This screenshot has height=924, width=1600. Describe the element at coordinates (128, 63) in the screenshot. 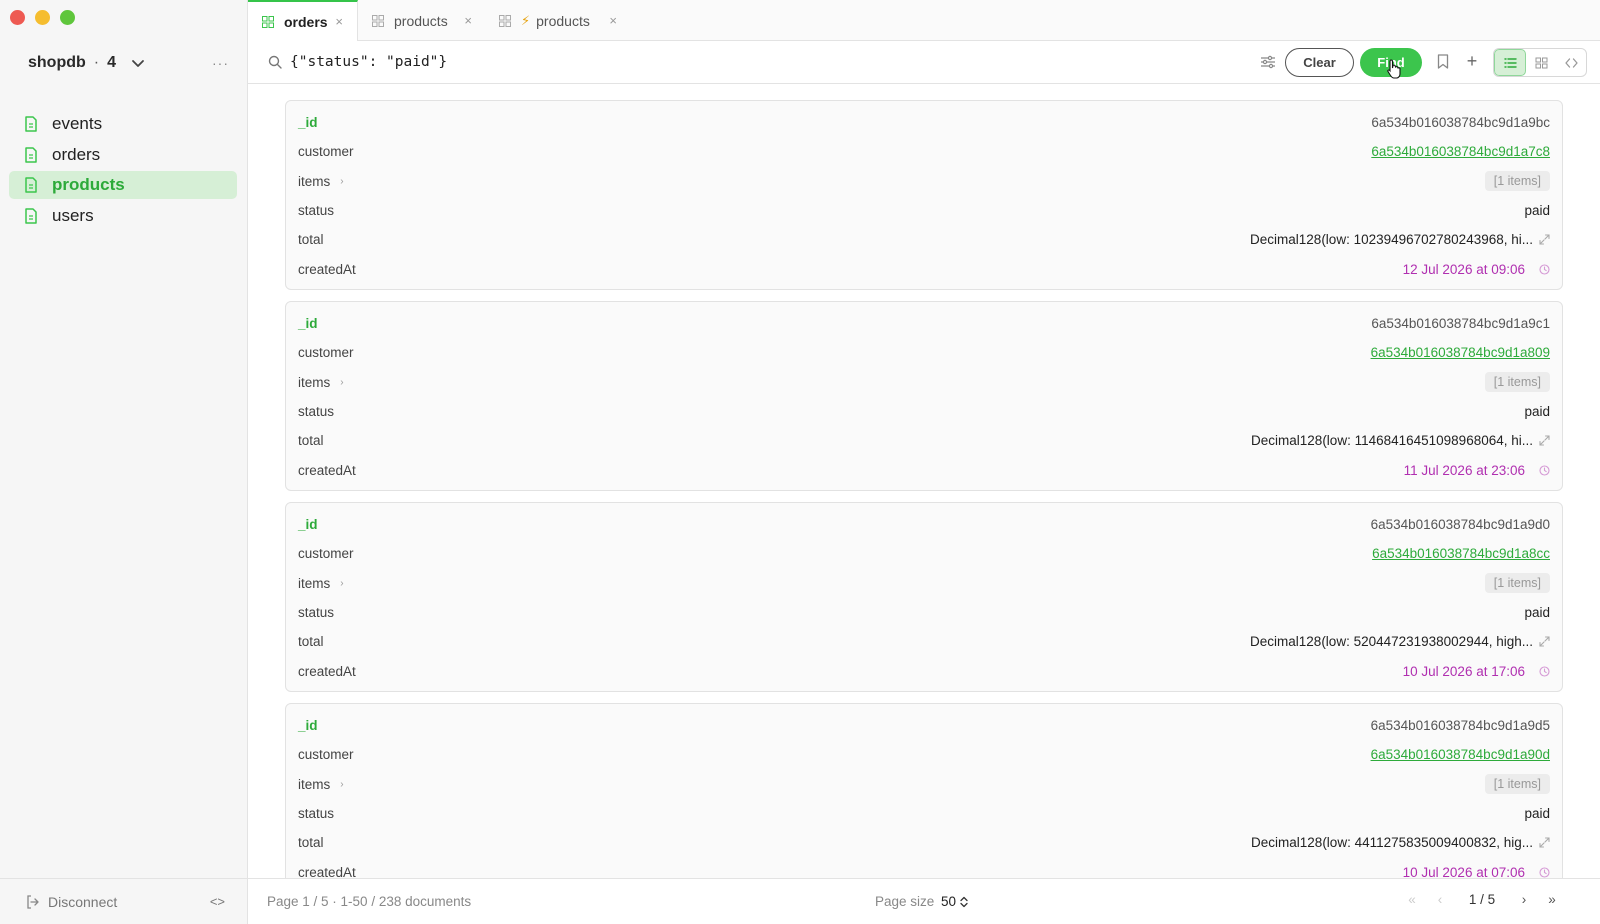

I see `database-selector: shopdb · 4 ···` at that location.